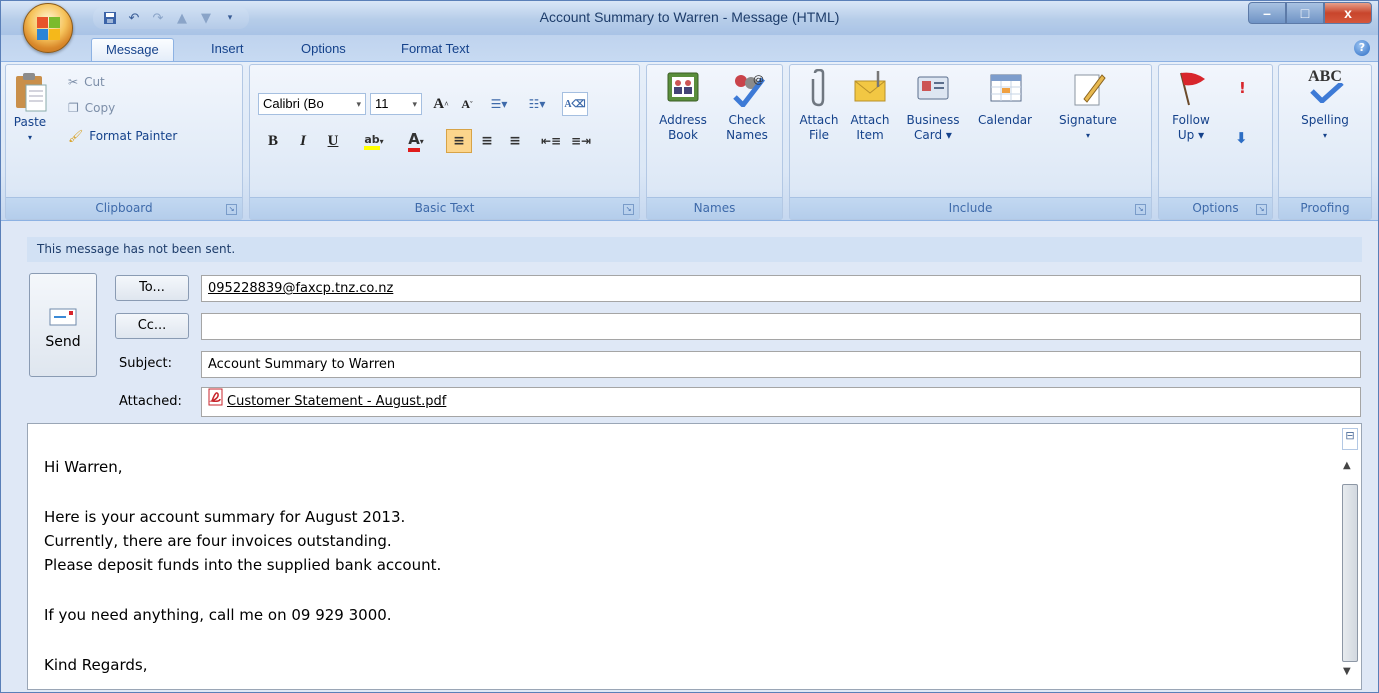  What do you see at coordinates (63, 317) in the screenshot?
I see `send-envelope-icon` at bounding box center [63, 317].